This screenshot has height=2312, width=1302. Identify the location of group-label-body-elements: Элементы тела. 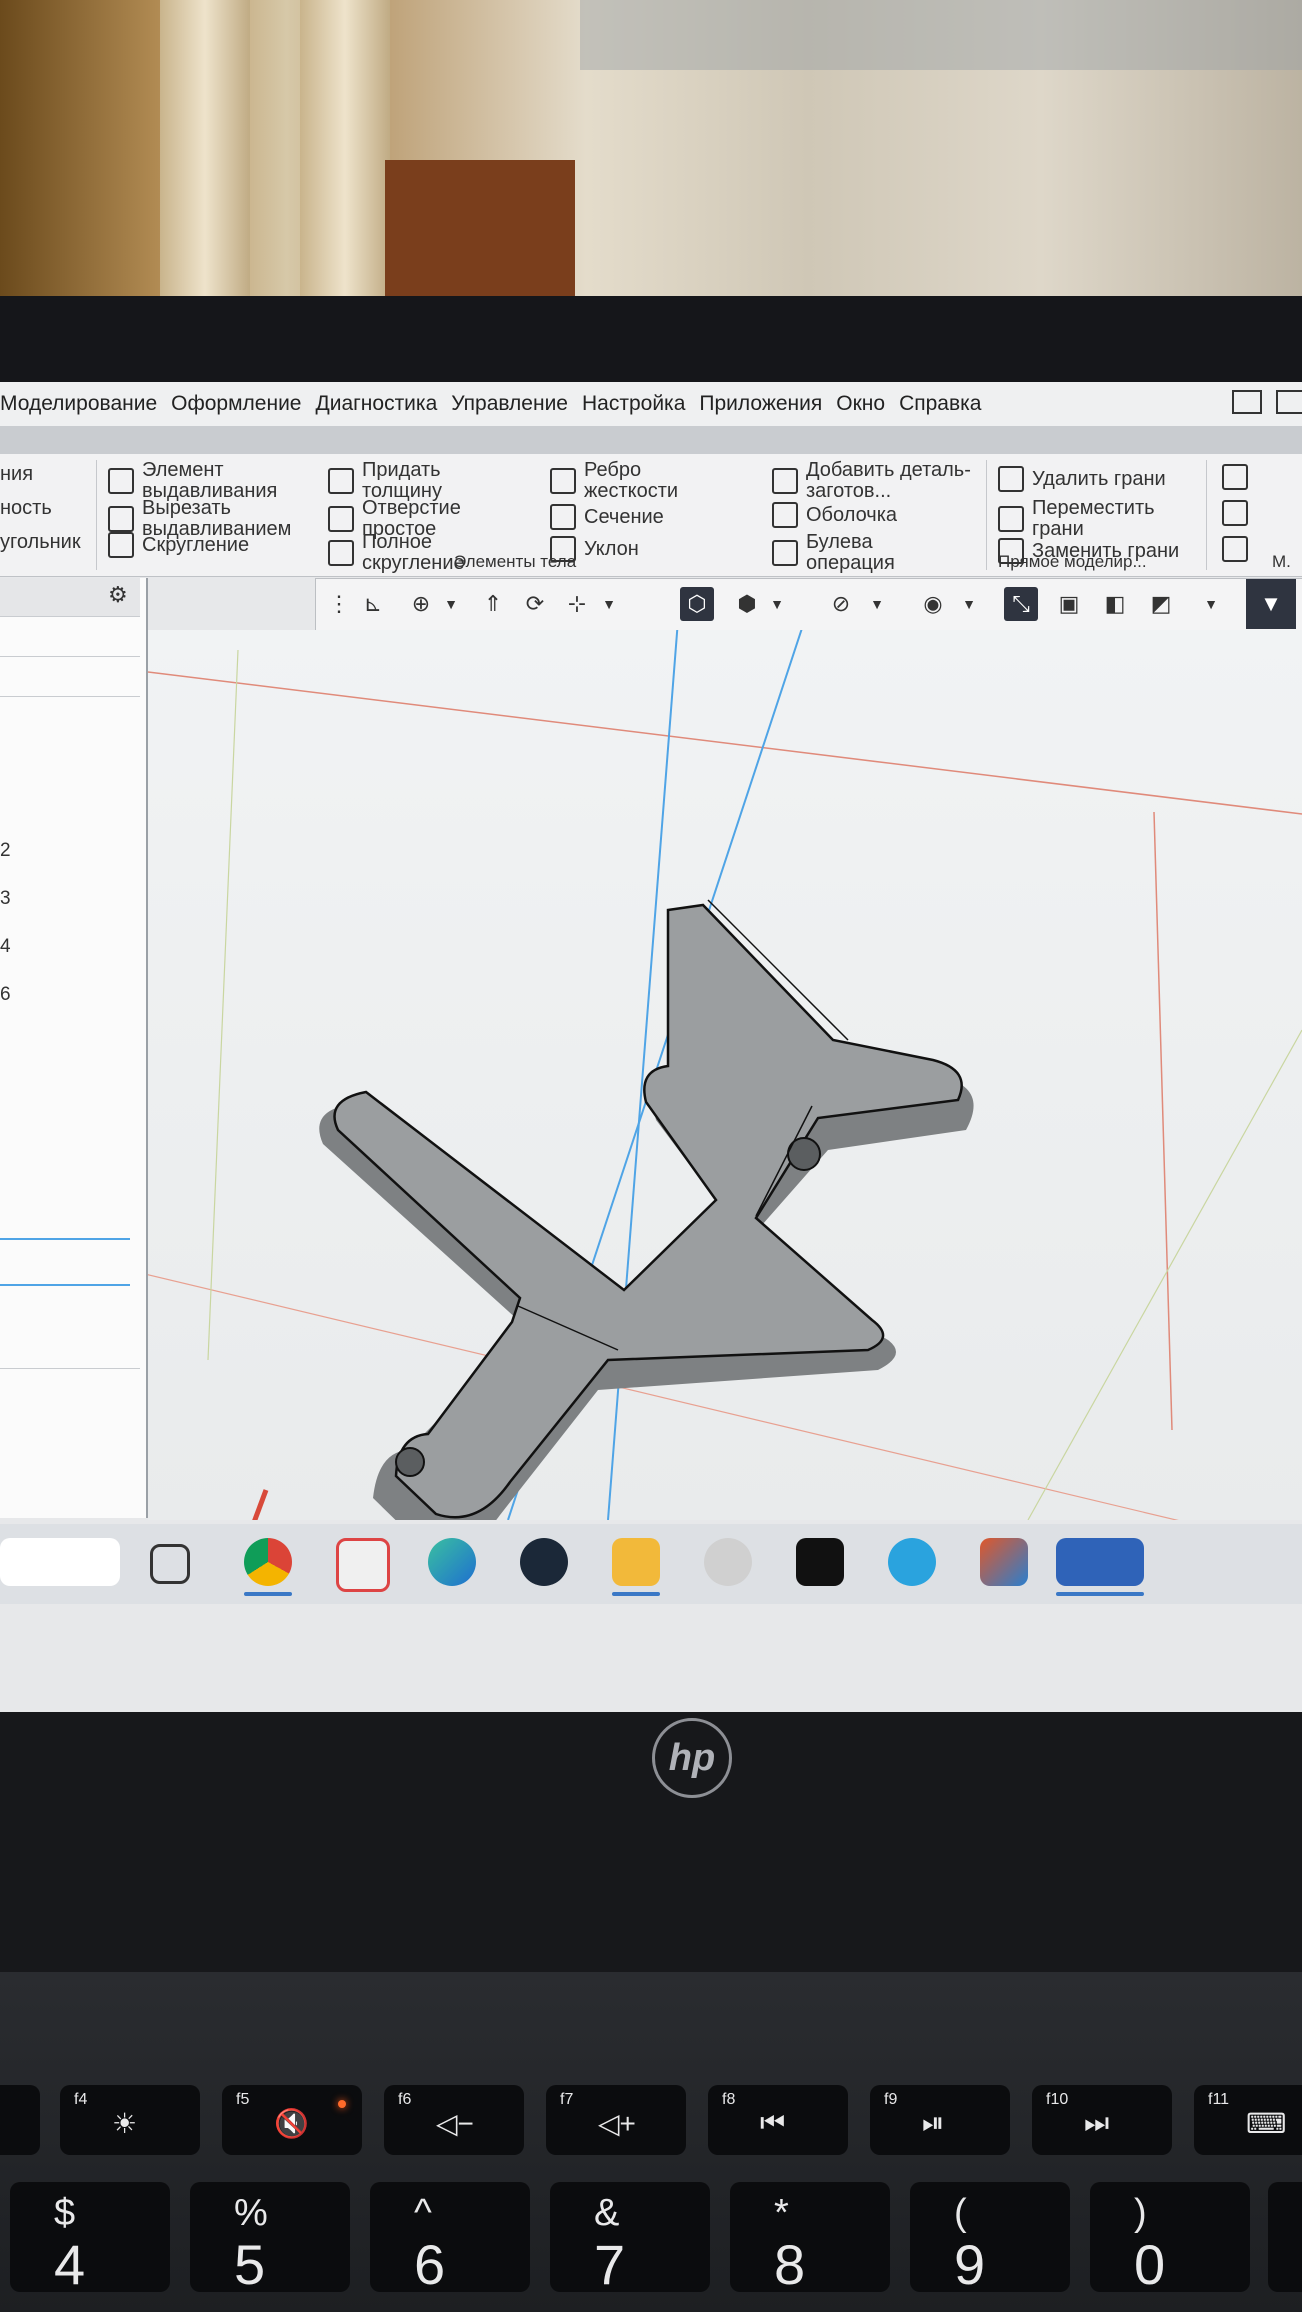
(515, 561).